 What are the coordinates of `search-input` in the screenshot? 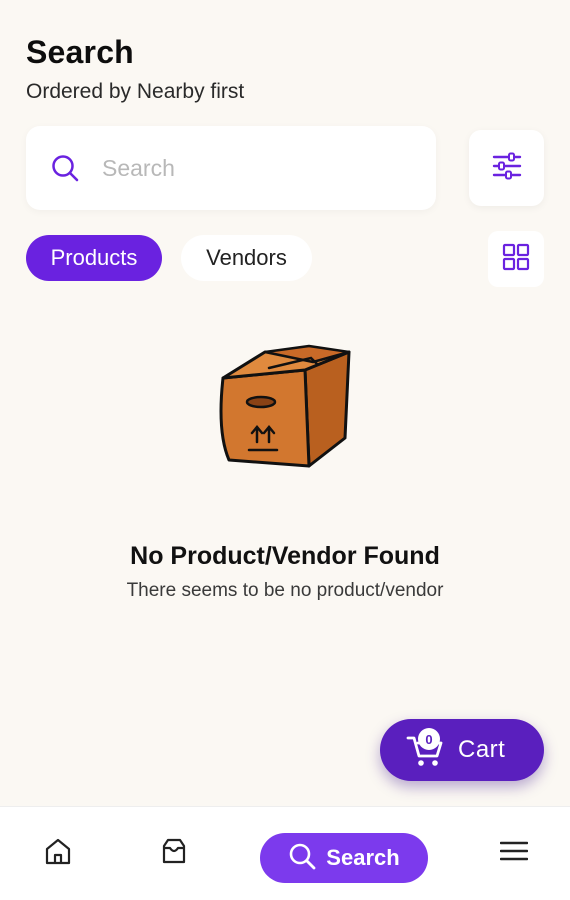 It's located at (252, 168).